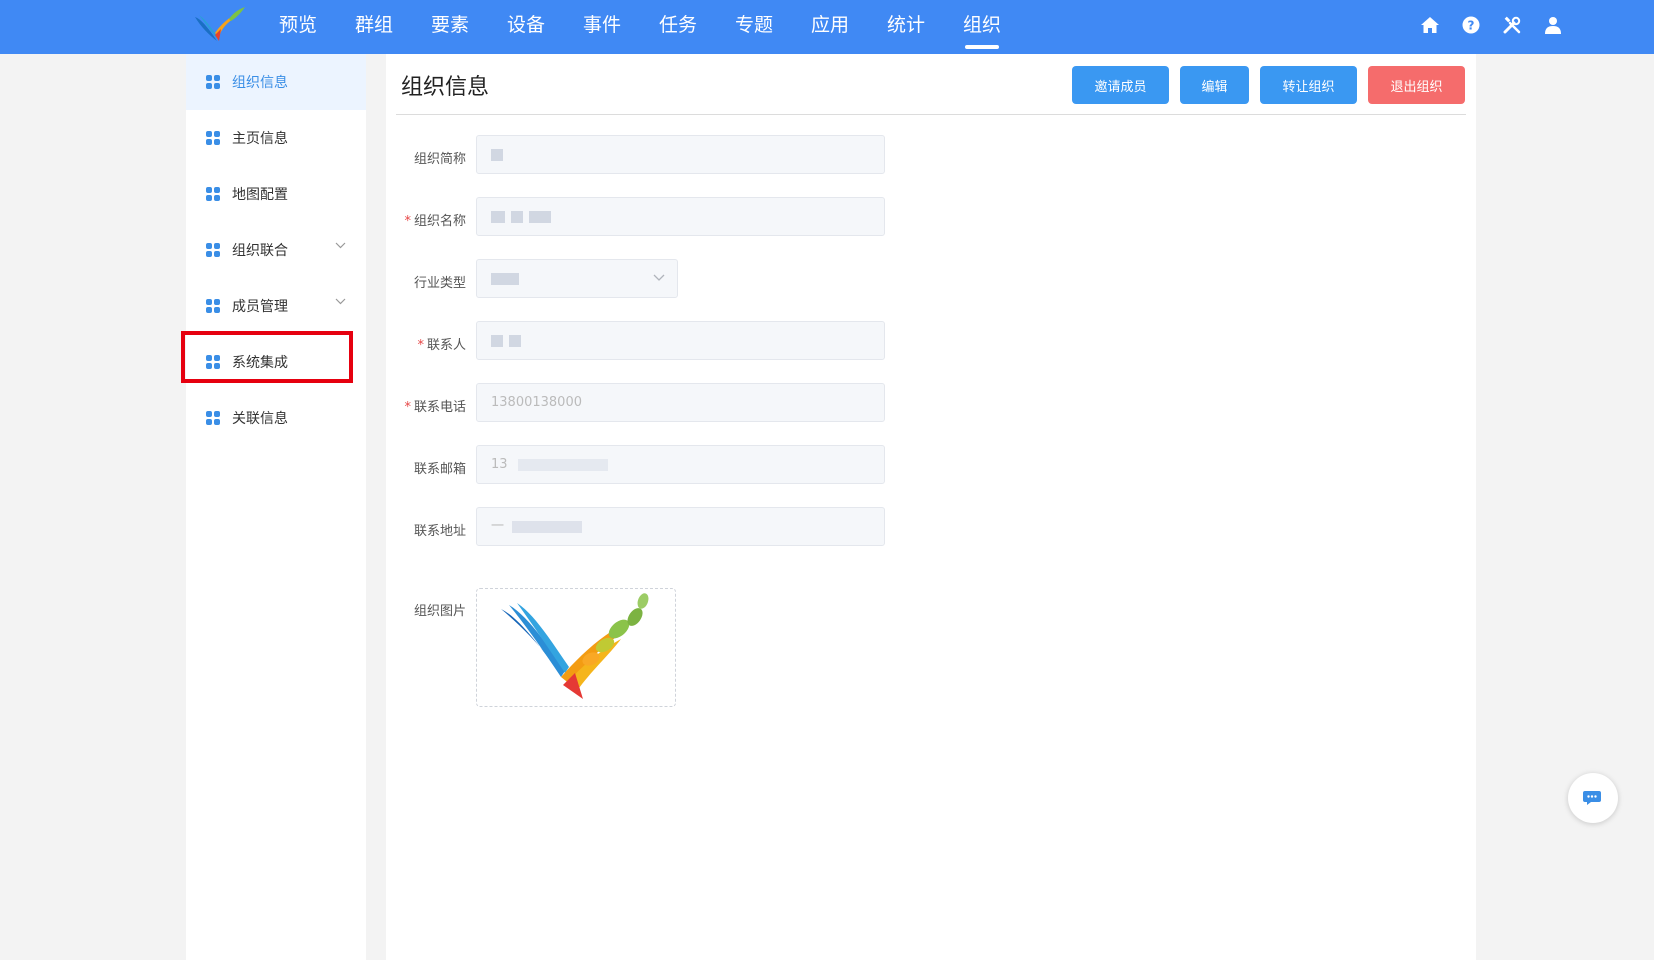  I want to click on edit-button: 编辑, so click(1214, 85).